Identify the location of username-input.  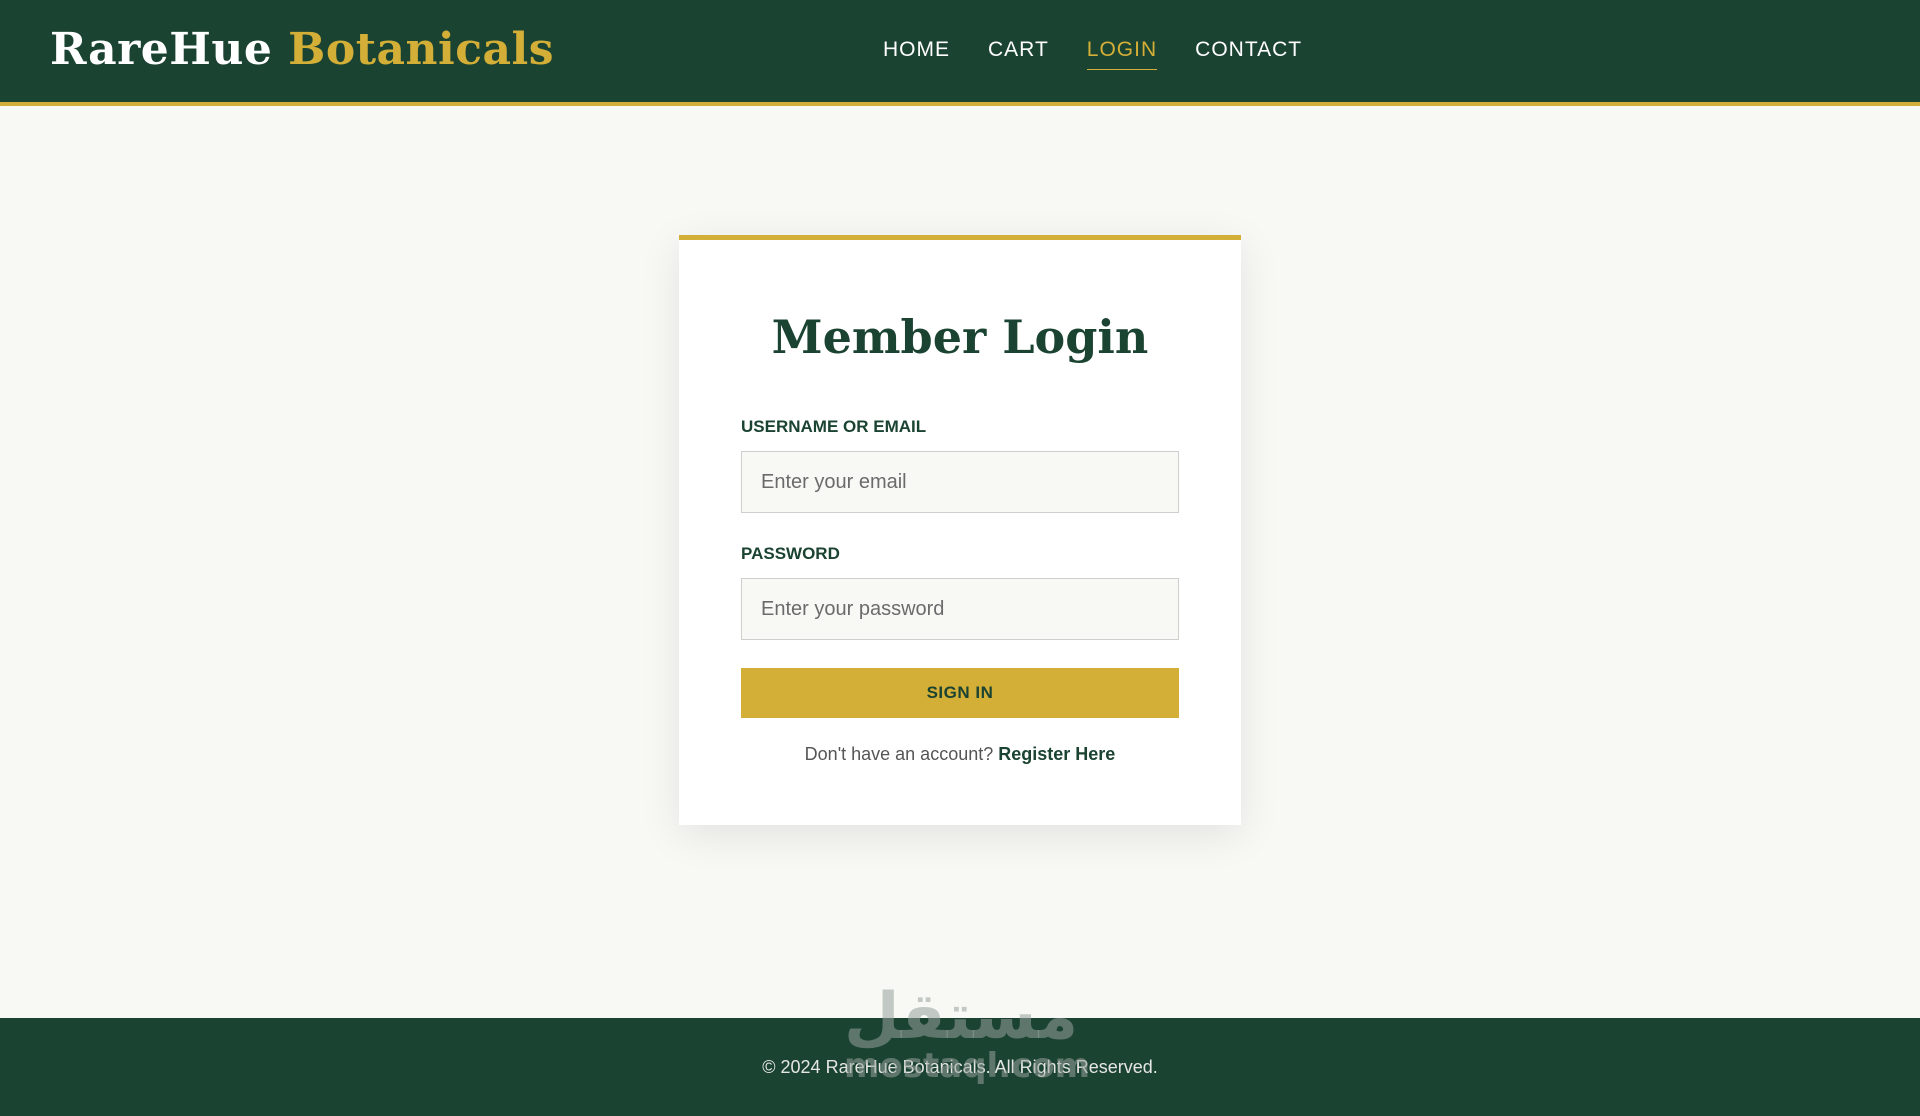
(960, 482).